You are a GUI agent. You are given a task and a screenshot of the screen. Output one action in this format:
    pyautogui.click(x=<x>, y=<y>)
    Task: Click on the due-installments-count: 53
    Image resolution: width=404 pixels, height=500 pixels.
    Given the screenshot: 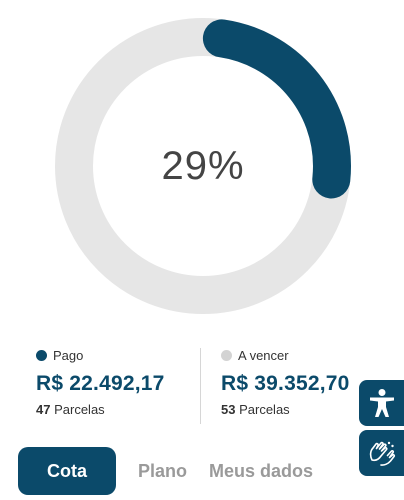 What is the action you would take?
    pyautogui.click(x=228, y=409)
    